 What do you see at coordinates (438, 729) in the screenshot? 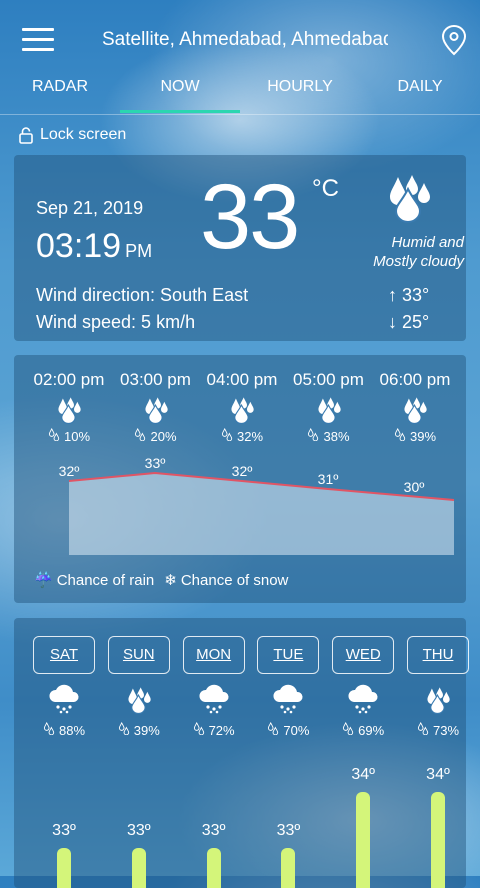
I see `rain-chance: 73%` at bounding box center [438, 729].